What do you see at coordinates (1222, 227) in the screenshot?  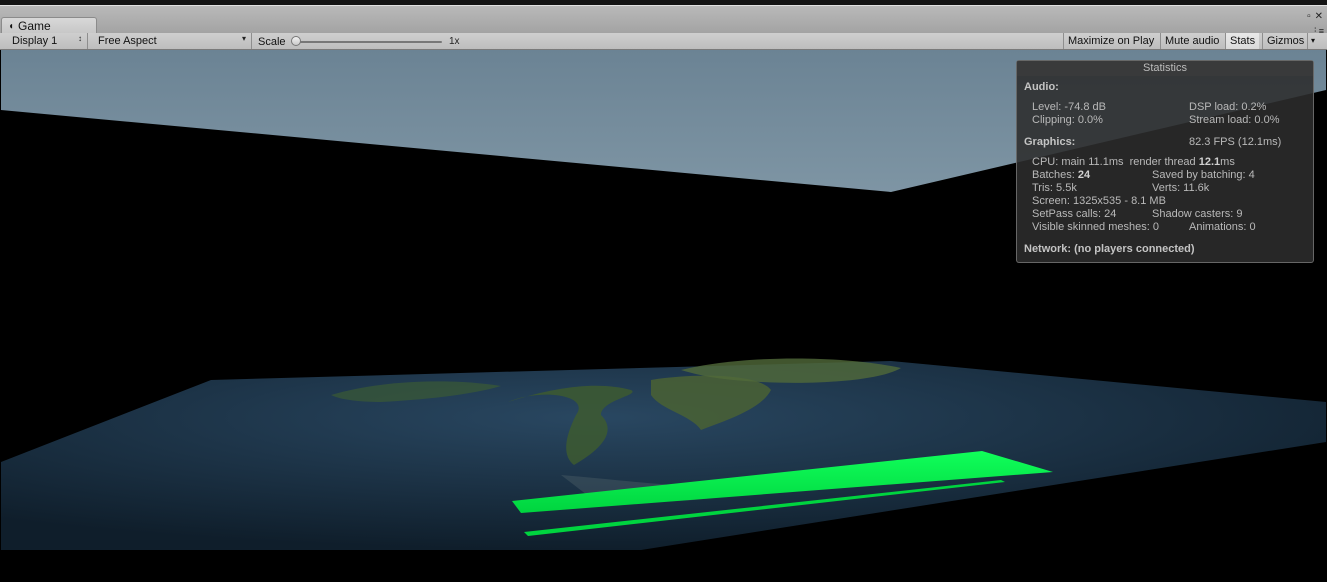 I see `animations: Animations: 0` at bounding box center [1222, 227].